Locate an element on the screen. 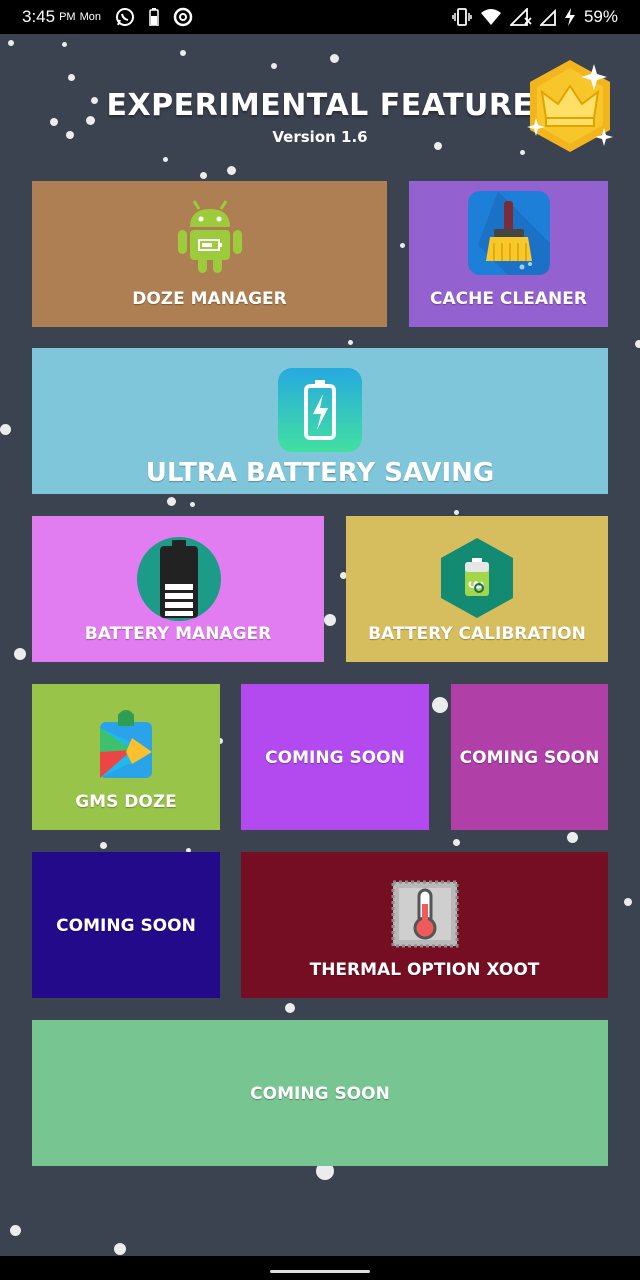 This screenshot has width=640, height=1280. ultra-battery-saving-tile: ULTRA BATTERY SAVING is located at coordinates (320, 421).